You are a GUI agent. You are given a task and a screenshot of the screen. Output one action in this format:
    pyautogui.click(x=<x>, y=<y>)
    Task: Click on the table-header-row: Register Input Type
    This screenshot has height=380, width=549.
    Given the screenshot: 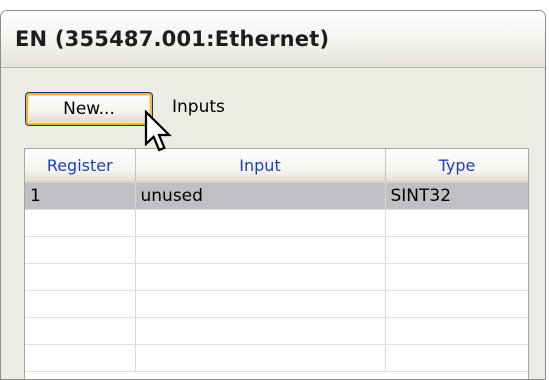 What is the action you would take?
    pyautogui.click(x=276, y=166)
    